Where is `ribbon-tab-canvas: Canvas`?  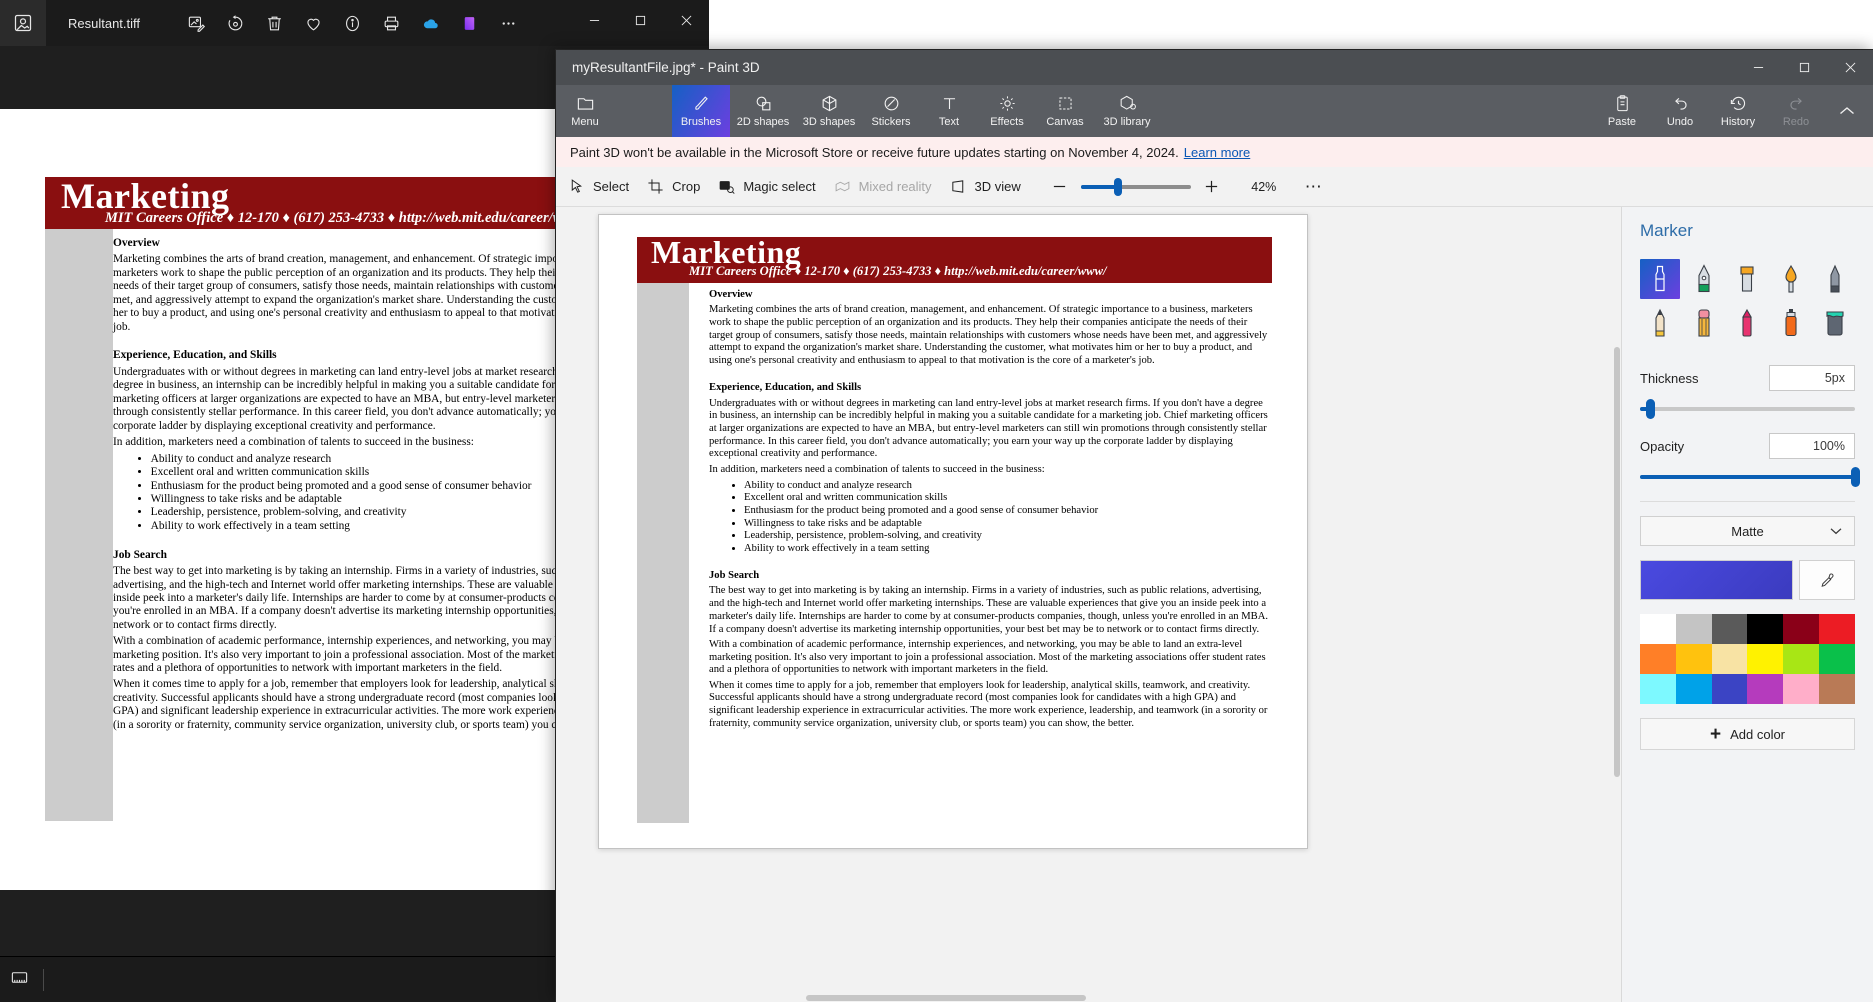
ribbon-tab-canvas: Canvas is located at coordinates (1065, 111).